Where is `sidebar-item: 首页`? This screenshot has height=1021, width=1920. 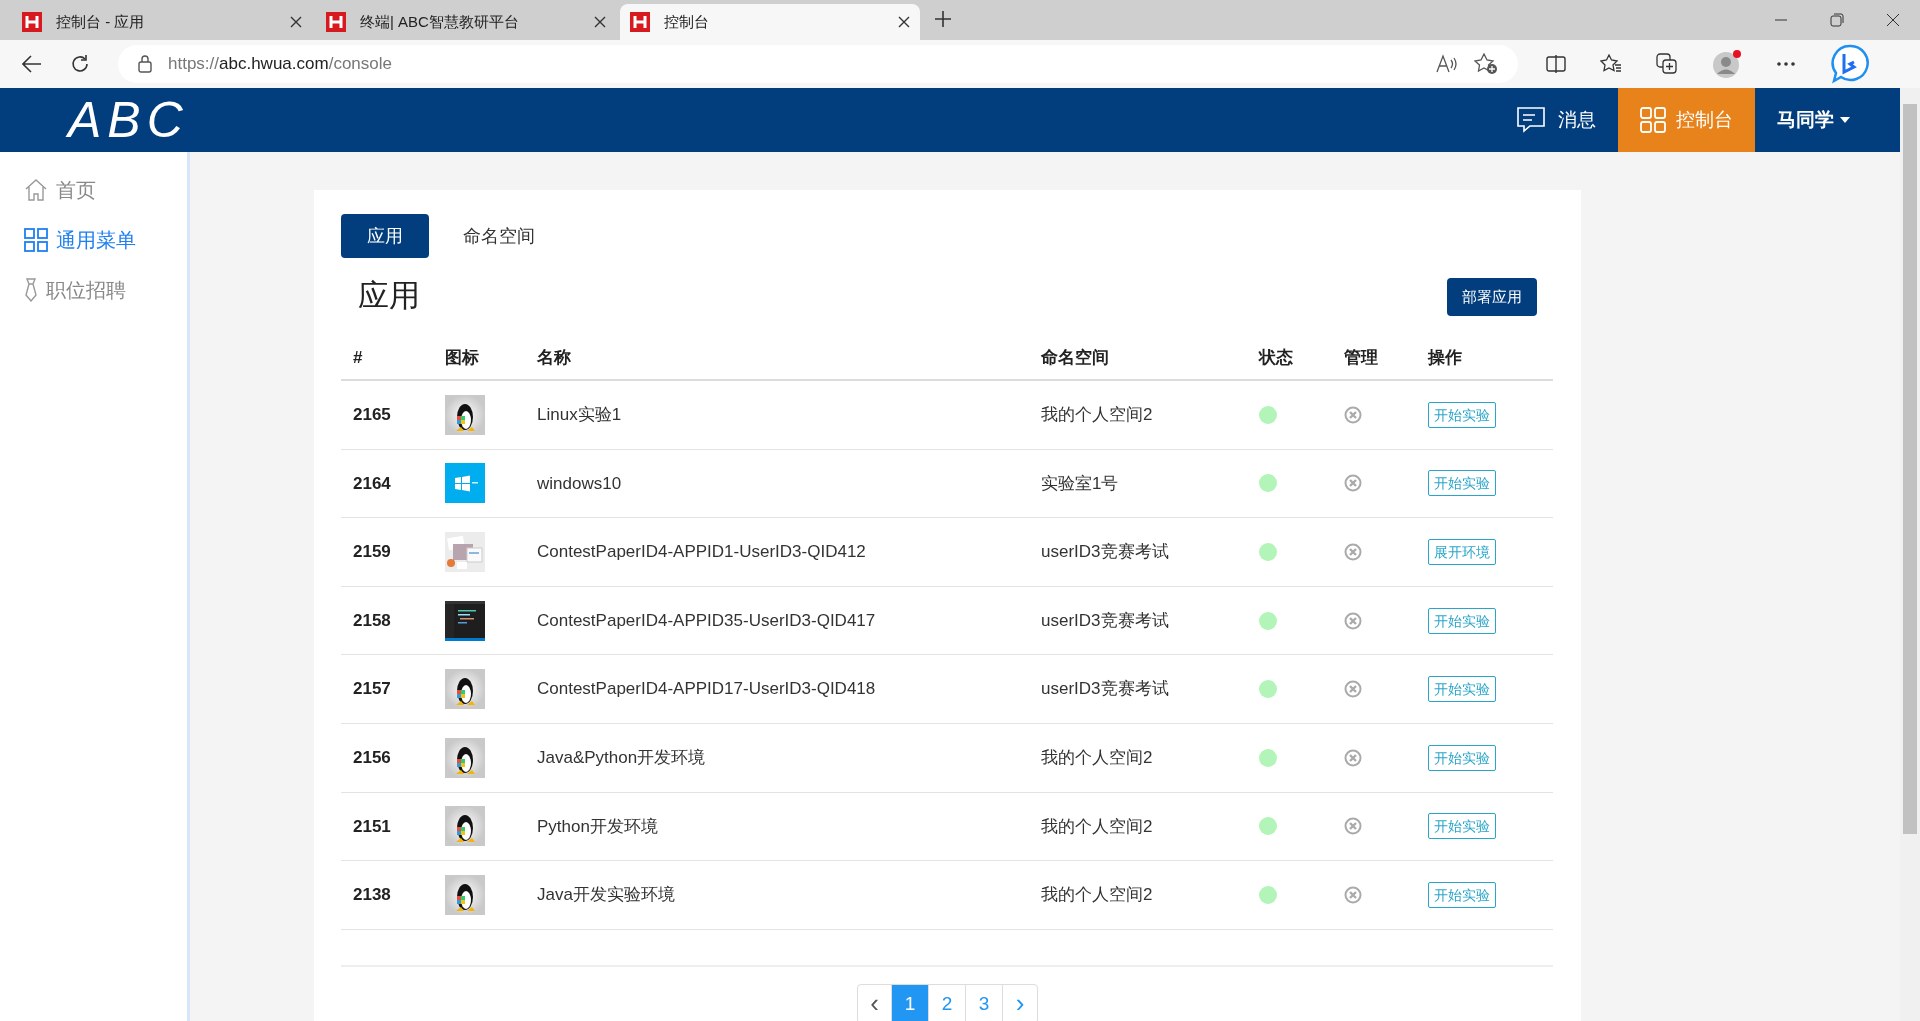 sidebar-item: 首页 is located at coordinates (105, 190).